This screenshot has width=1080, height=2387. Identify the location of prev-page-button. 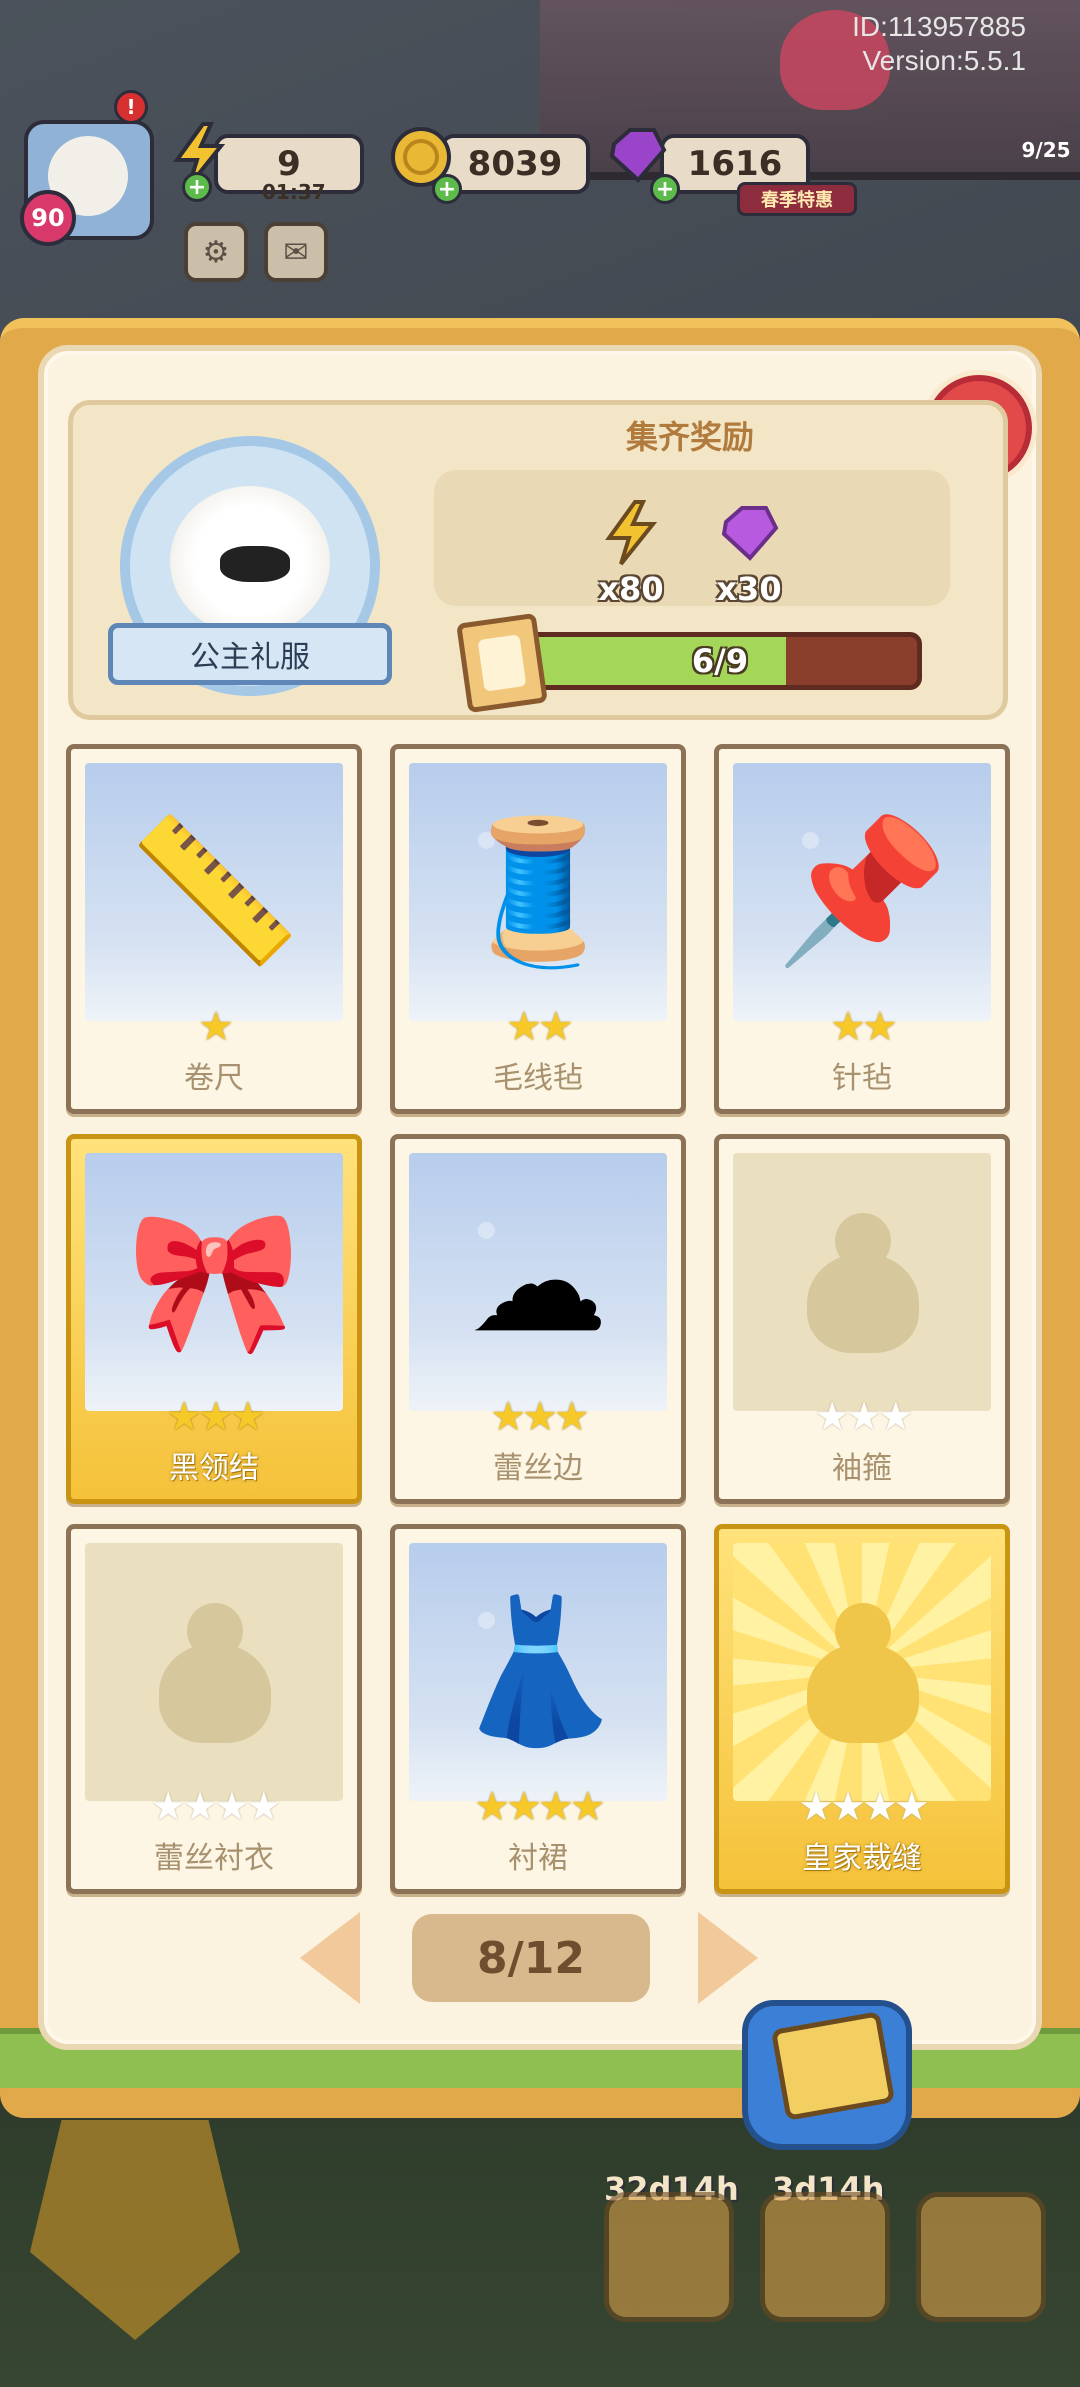
(330, 1958).